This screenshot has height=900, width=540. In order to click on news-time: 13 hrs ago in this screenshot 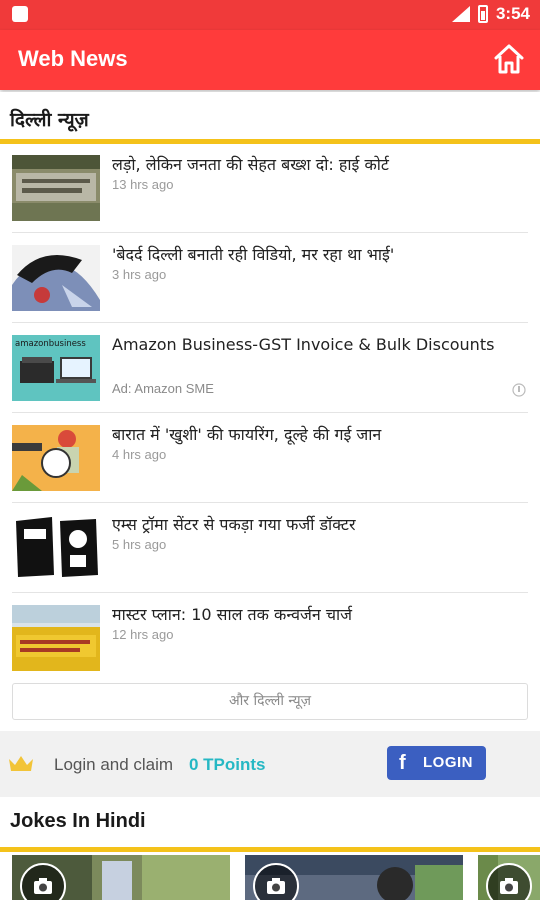, I will do `click(143, 184)`.